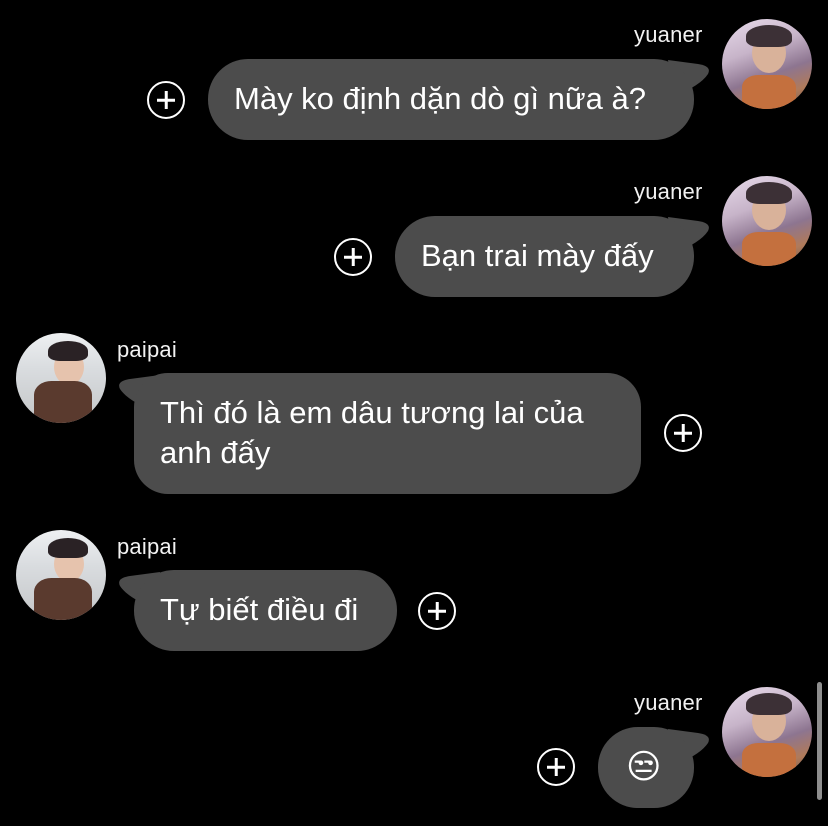  Describe the element at coordinates (544, 256) in the screenshot. I see `message-bubble: Bạn trai mày đấy` at that location.